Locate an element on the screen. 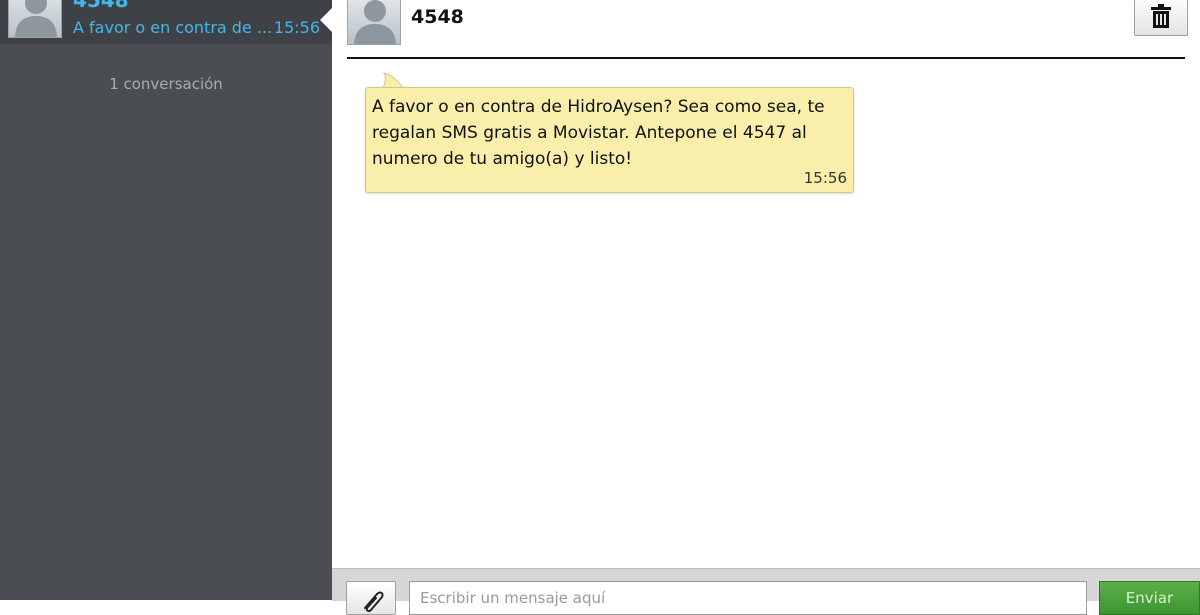  thread-title: 4548 is located at coordinates (437, 17).